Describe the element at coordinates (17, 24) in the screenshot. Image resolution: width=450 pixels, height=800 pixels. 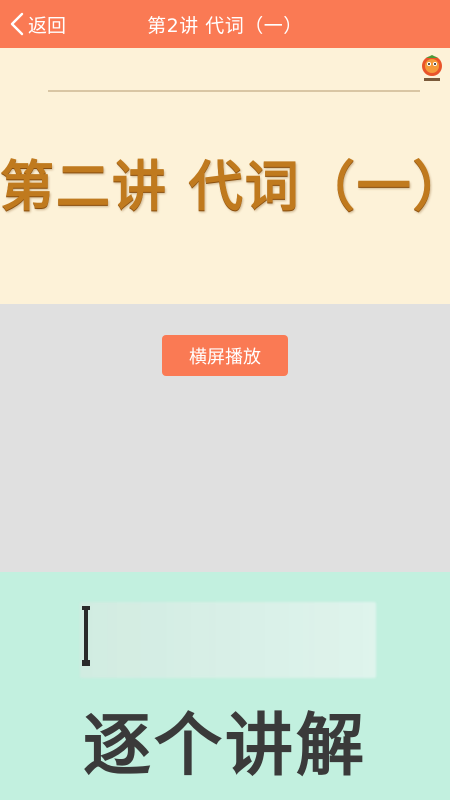
I see `chevron-left-icon` at that location.